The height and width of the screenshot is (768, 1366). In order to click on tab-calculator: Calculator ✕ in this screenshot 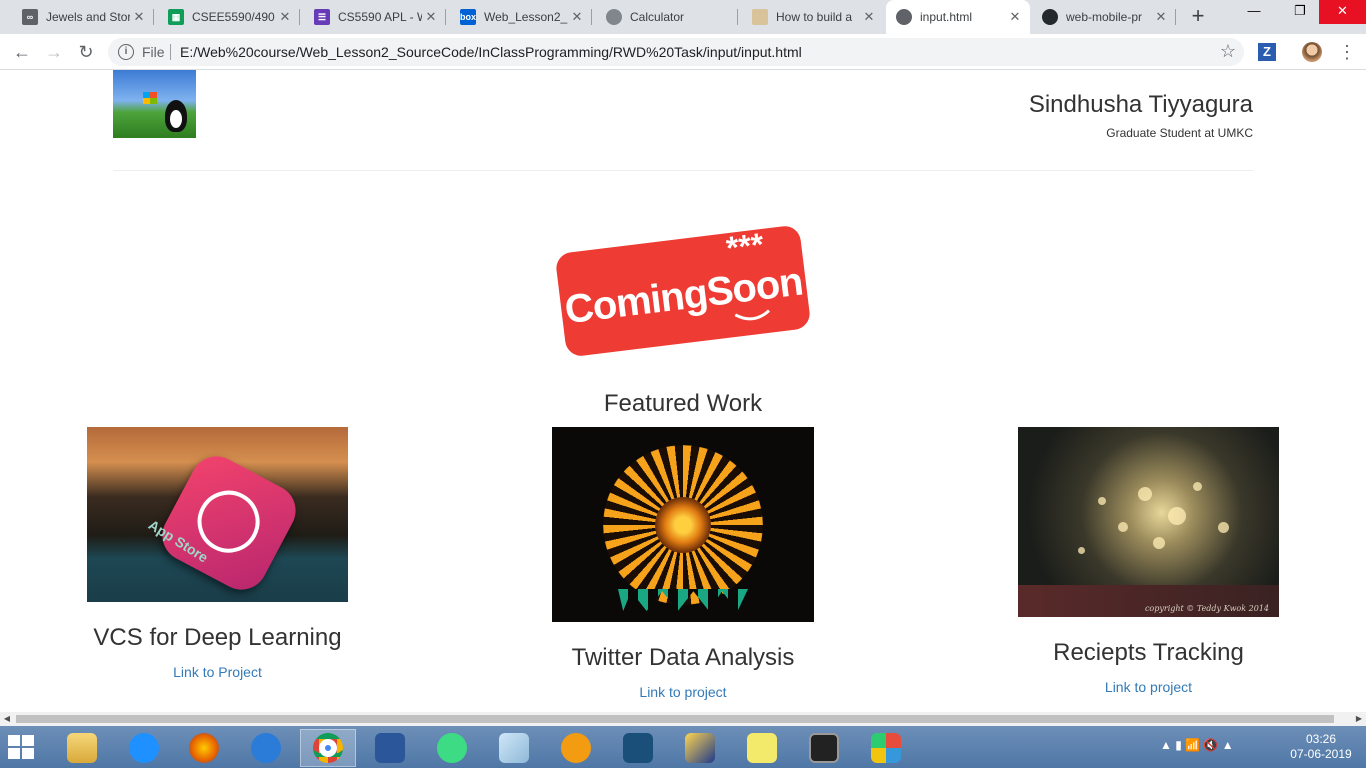, I will do `click(667, 17)`.